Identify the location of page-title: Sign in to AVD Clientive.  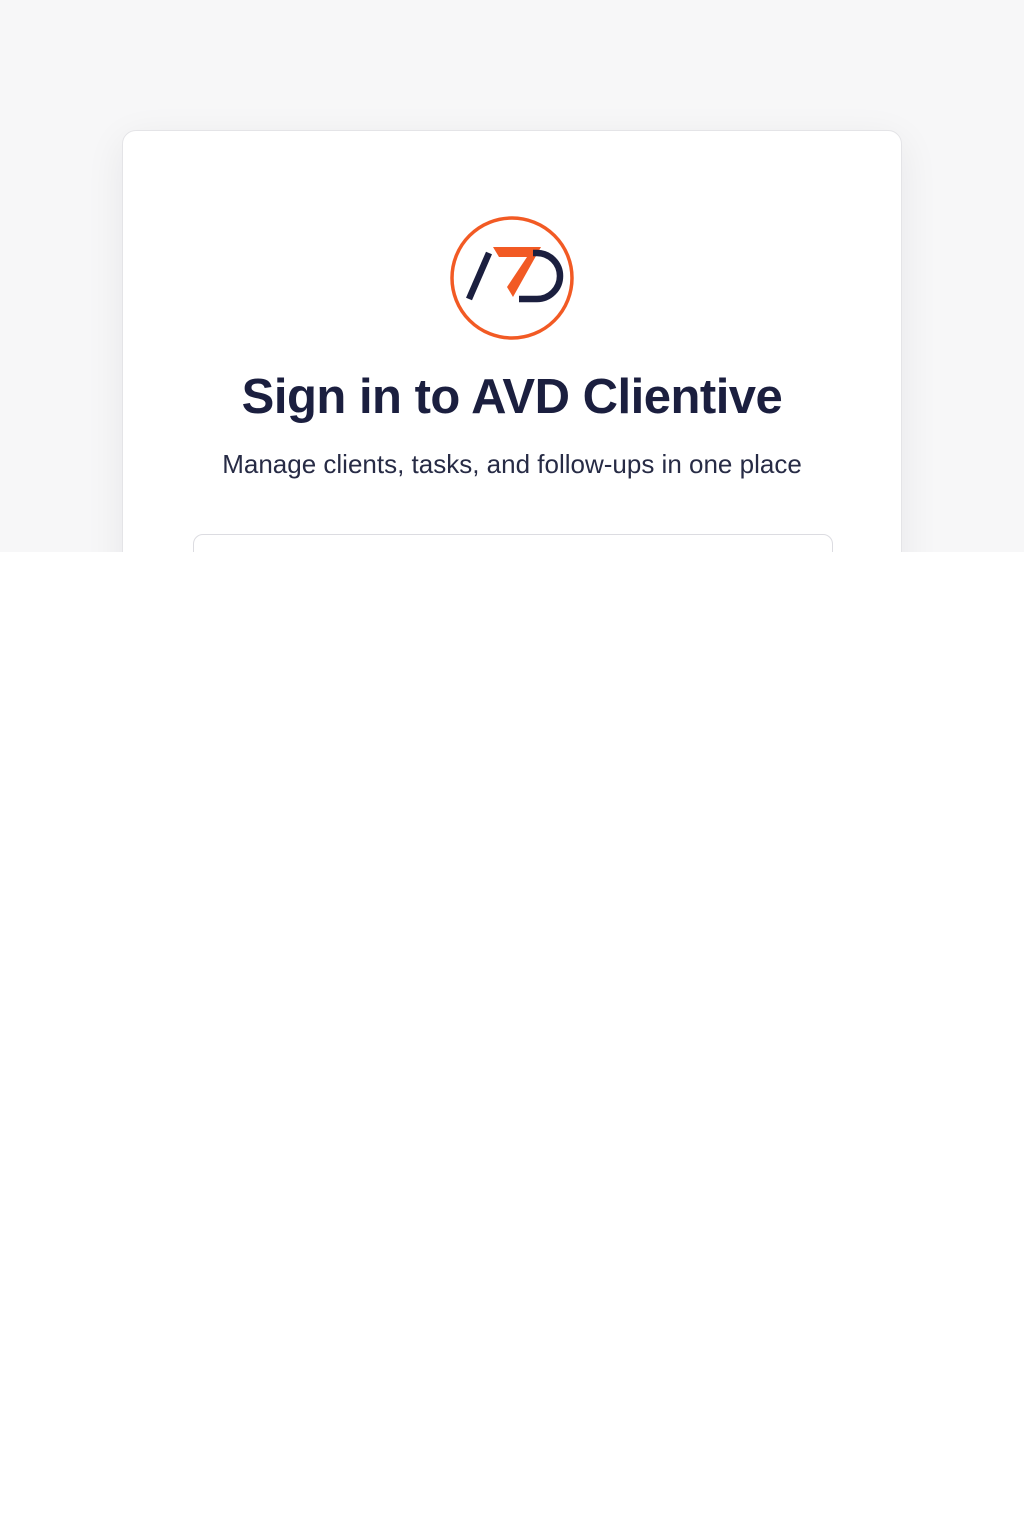
(512, 397).